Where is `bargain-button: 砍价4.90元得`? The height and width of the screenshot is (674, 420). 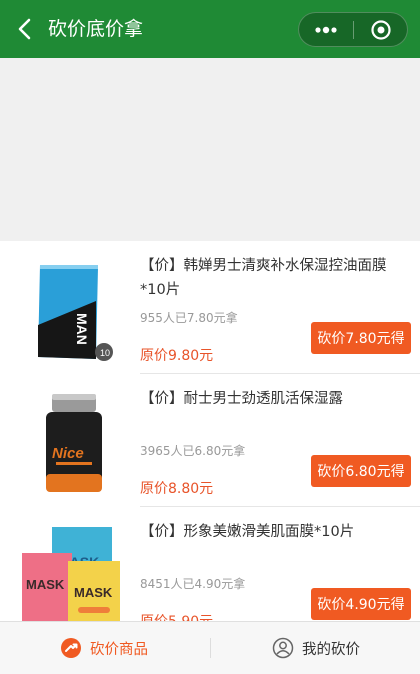
bargain-button: 砍价4.90元得 is located at coordinates (361, 604).